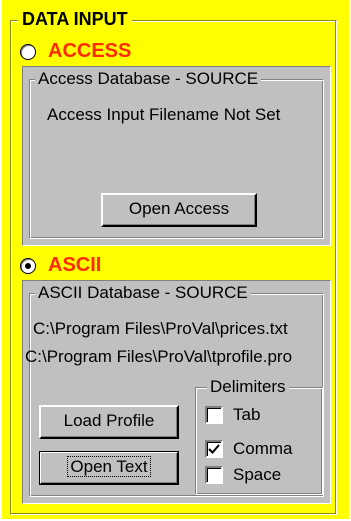  I want to click on load-profile-button: Load Profile, so click(109, 422).